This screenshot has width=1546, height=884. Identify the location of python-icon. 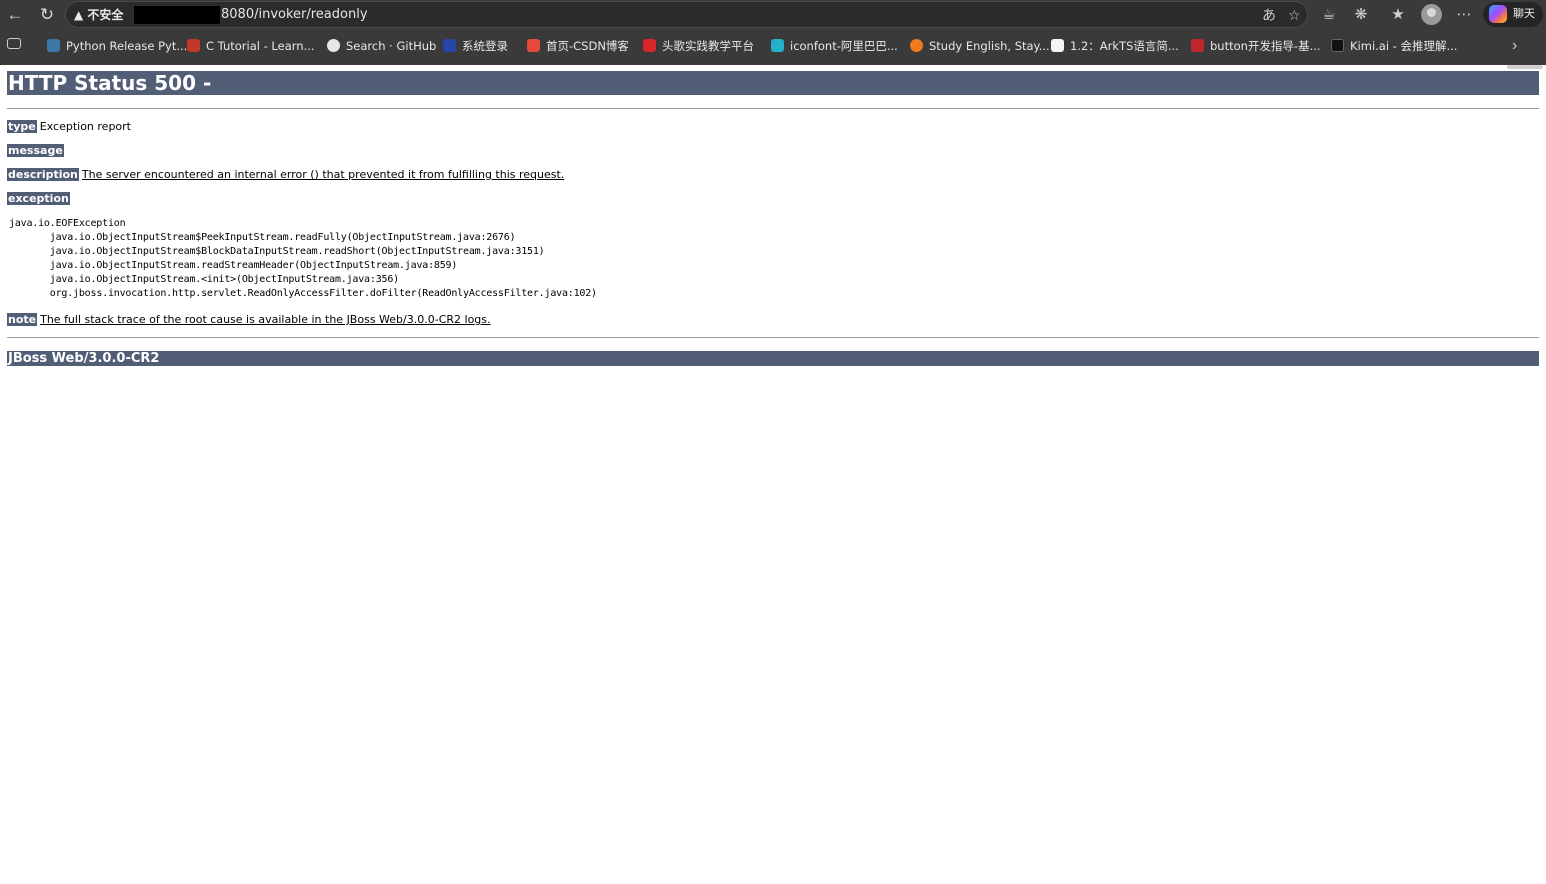
(53, 45).